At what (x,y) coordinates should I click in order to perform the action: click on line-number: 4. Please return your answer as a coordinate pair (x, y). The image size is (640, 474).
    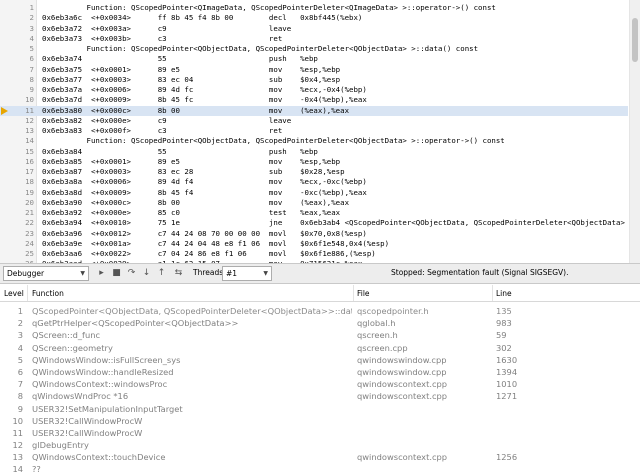
    Looking at the image, I should click on (31, 38).